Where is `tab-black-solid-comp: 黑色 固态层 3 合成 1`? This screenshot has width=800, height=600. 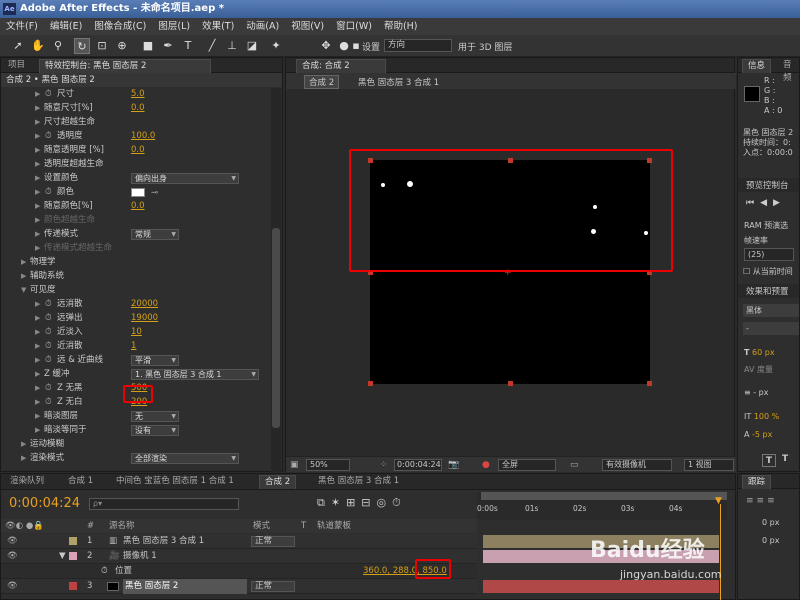
tab-black-solid-comp: 黑色 固态层 3 合成 1 is located at coordinates (358, 482).